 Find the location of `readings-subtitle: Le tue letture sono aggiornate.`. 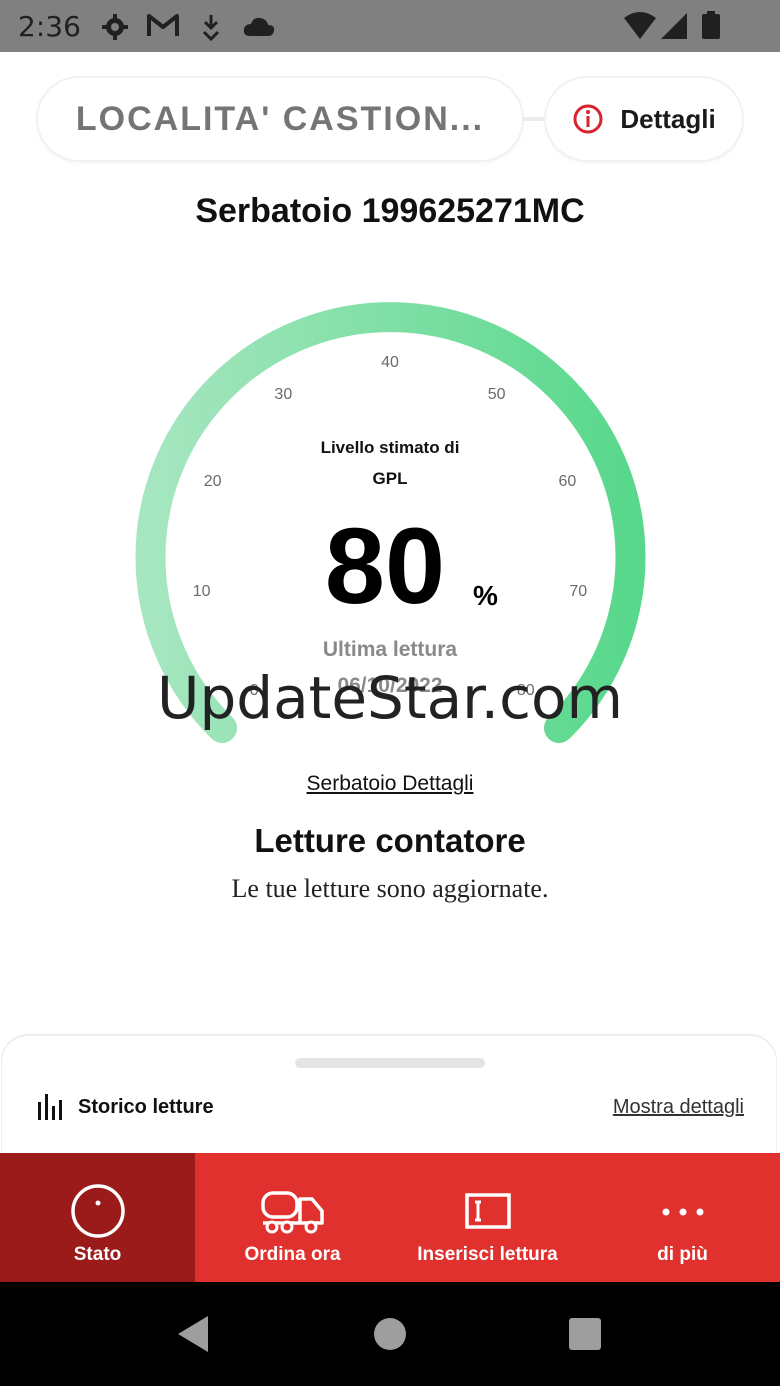

readings-subtitle: Le tue letture sono aggiornate. is located at coordinates (390, 888).